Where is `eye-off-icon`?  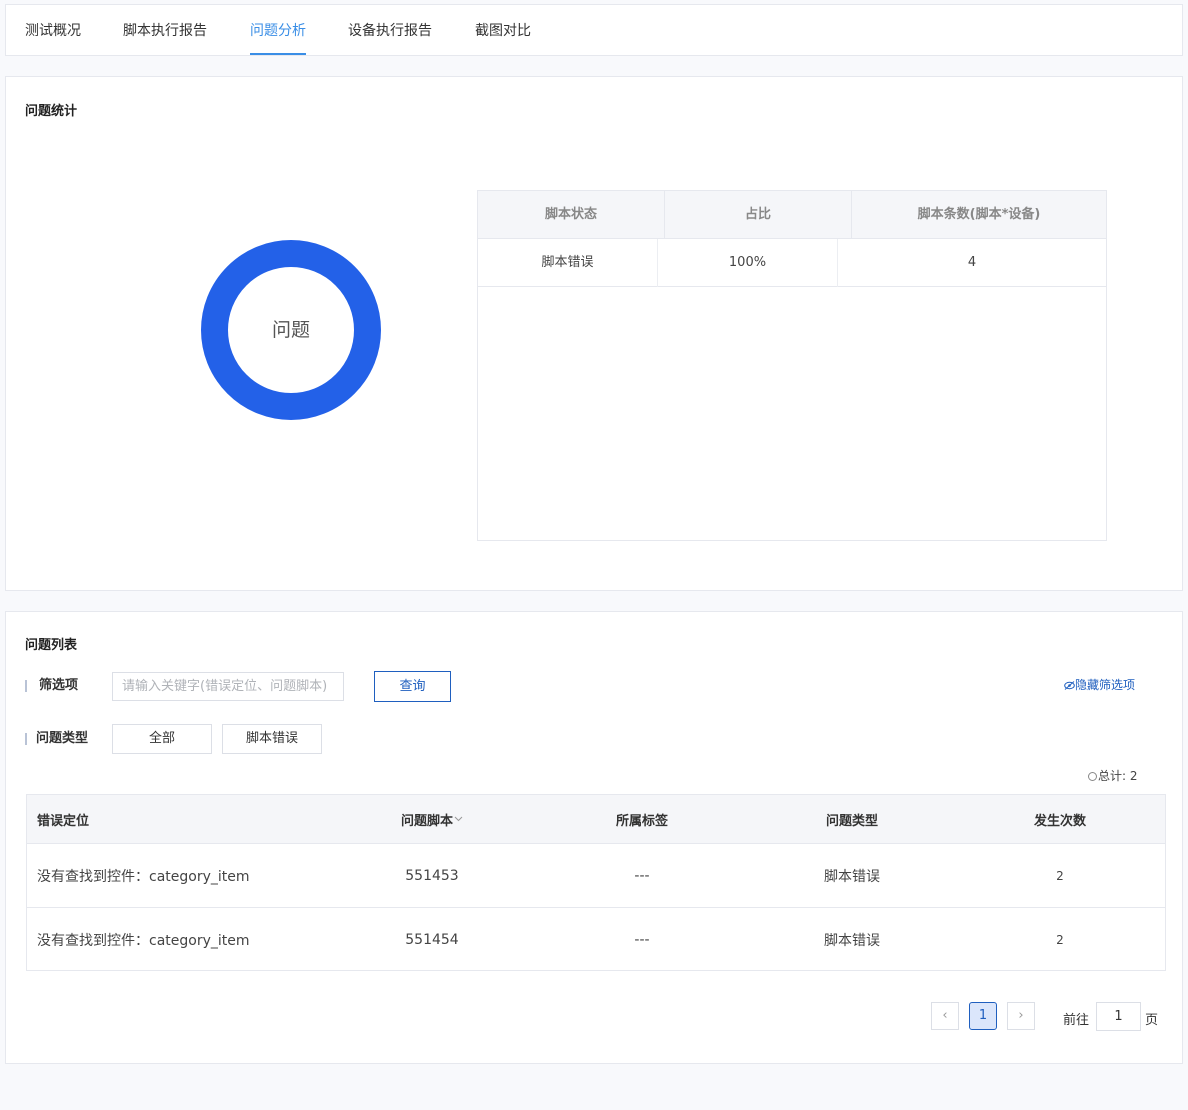
eye-off-icon is located at coordinates (1069, 685).